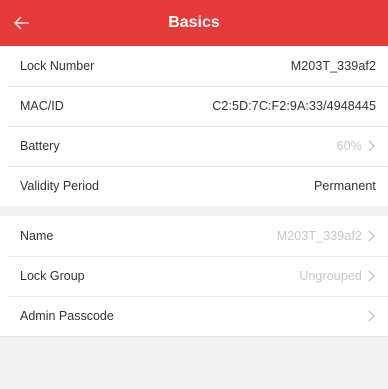 The width and height of the screenshot is (388, 389). I want to click on page-title: Basics, so click(194, 22).